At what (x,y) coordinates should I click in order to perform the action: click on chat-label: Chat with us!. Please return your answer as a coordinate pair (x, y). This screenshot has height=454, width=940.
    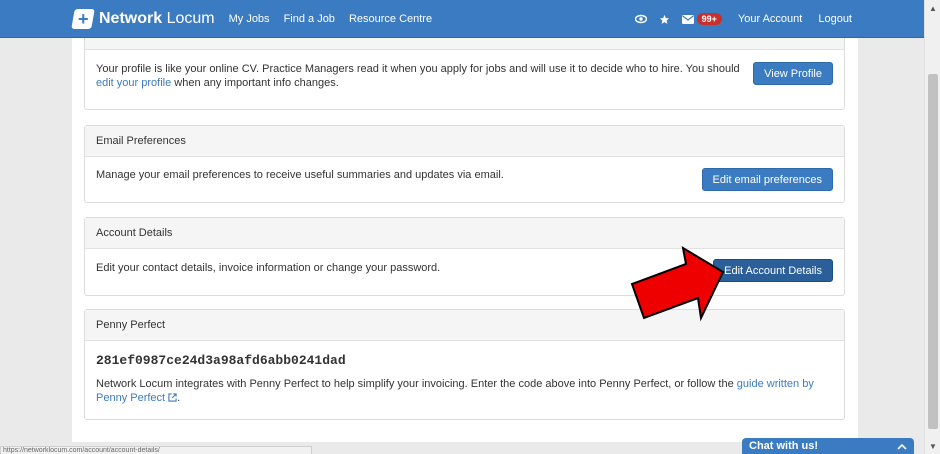
    Looking at the image, I should click on (784, 446).